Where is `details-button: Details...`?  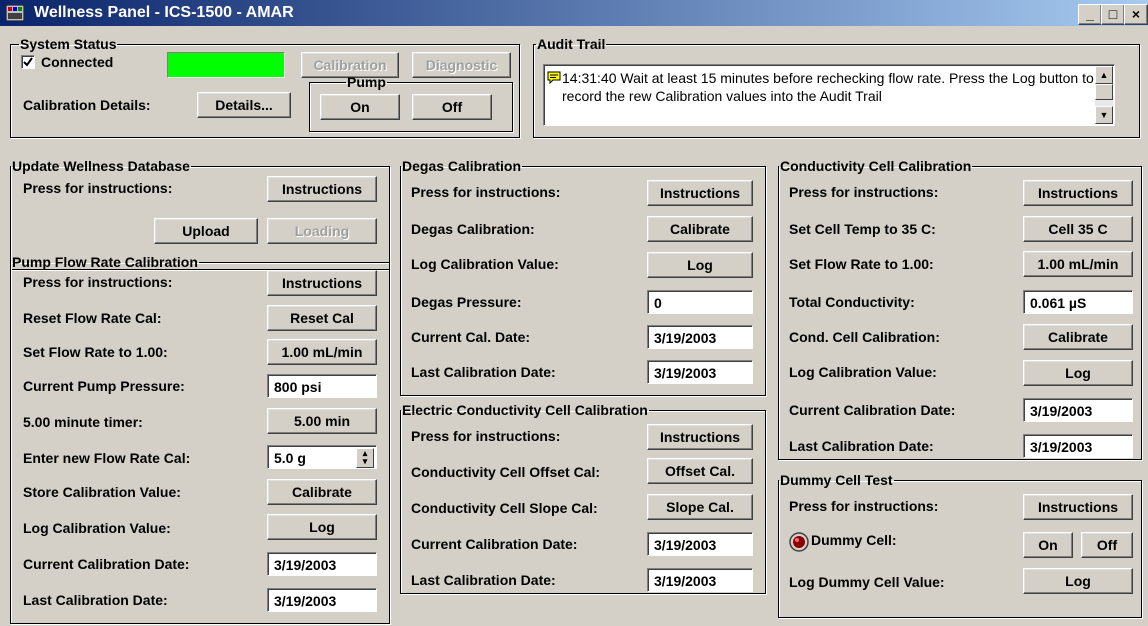 details-button: Details... is located at coordinates (244, 105).